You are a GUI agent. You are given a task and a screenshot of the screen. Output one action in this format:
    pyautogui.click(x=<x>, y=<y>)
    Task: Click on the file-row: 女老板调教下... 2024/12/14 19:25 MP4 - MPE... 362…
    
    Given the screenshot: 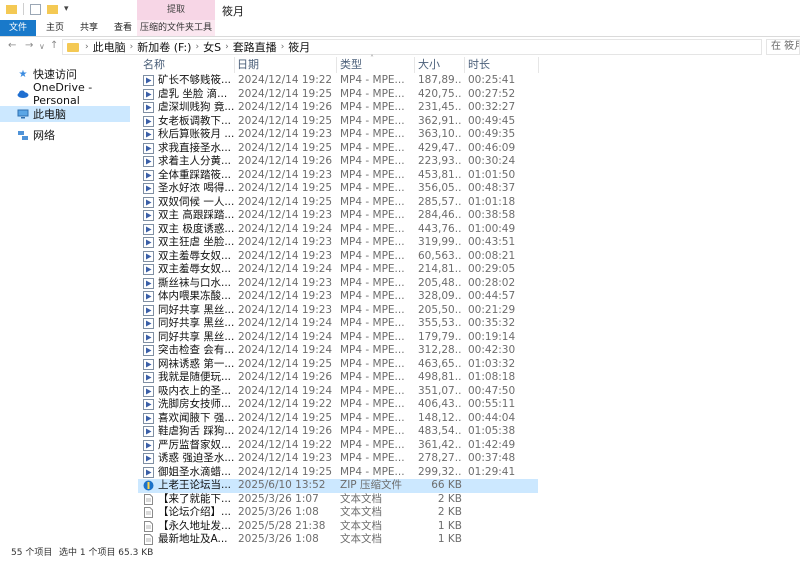 What is the action you would take?
    pyautogui.click(x=338, y=122)
    